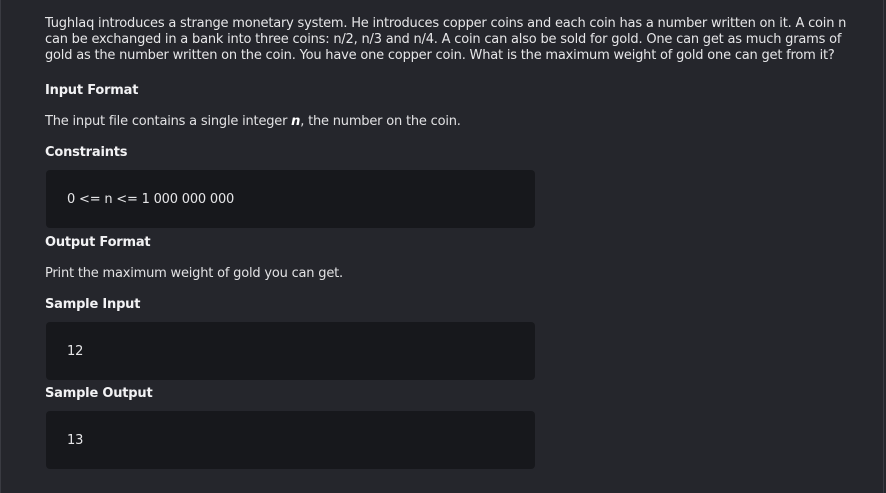  I want to click on input-format-after: , the number on the coin., so click(380, 121).